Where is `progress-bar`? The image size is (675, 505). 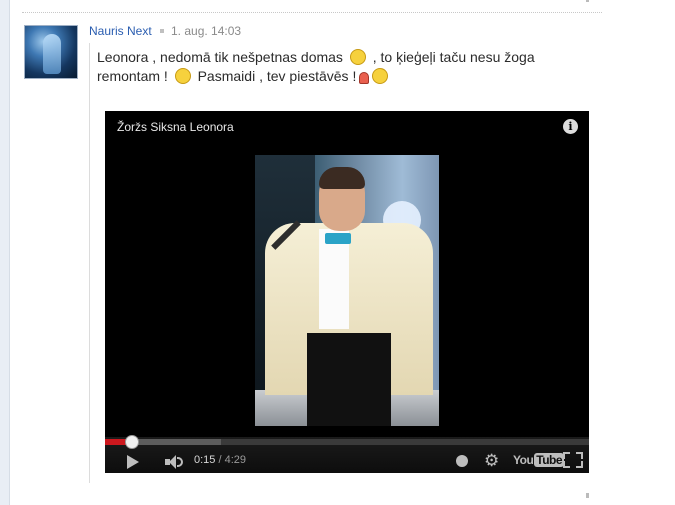 progress-bar is located at coordinates (347, 442).